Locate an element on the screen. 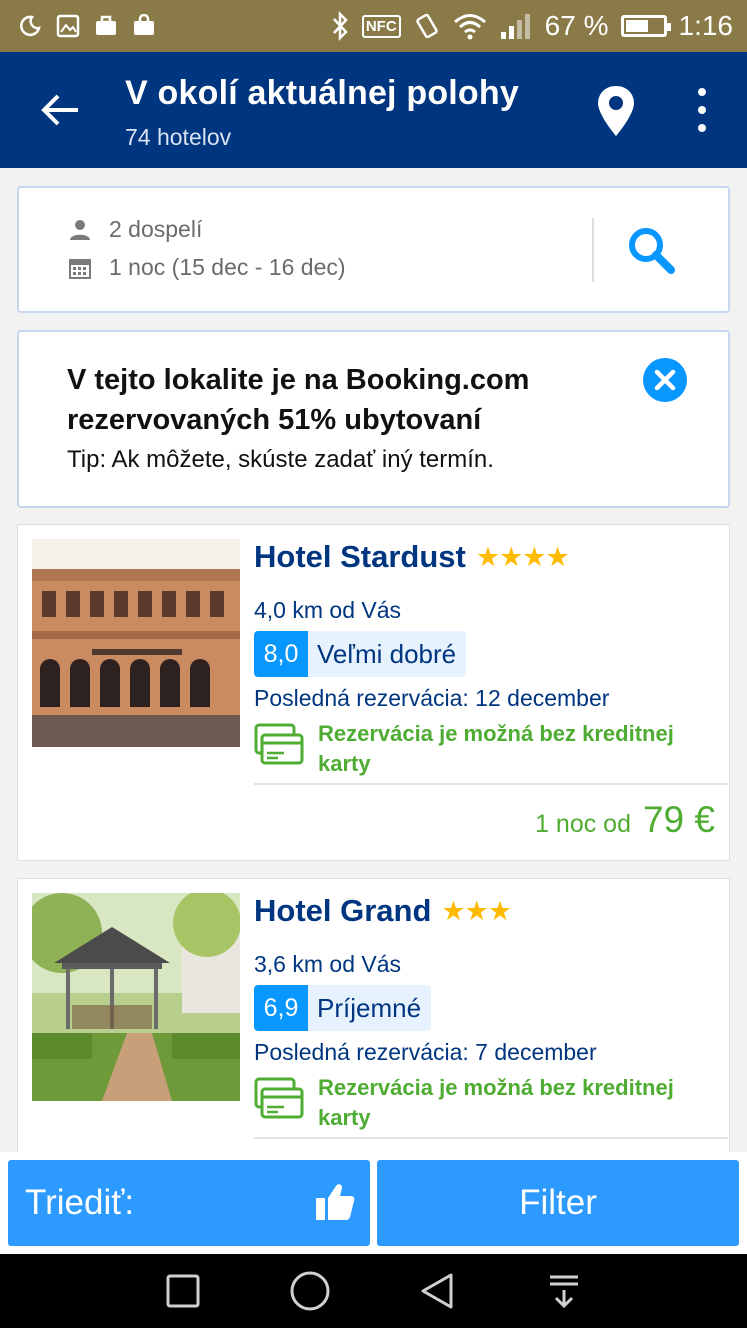 The width and height of the screenshot is (747, 1328). status-system-icons: NFC 67 % 1:16 is located at coordinates (531, 26).